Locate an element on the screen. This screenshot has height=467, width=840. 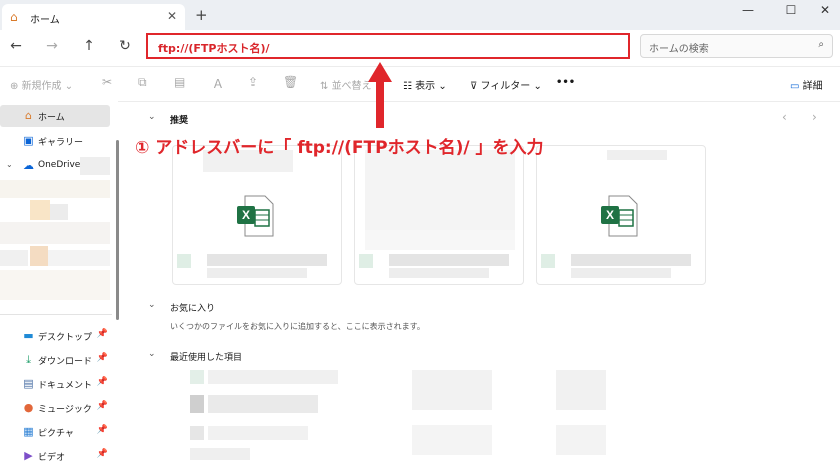
copy-icon: ⧉ is located at coordinates (142, 82).